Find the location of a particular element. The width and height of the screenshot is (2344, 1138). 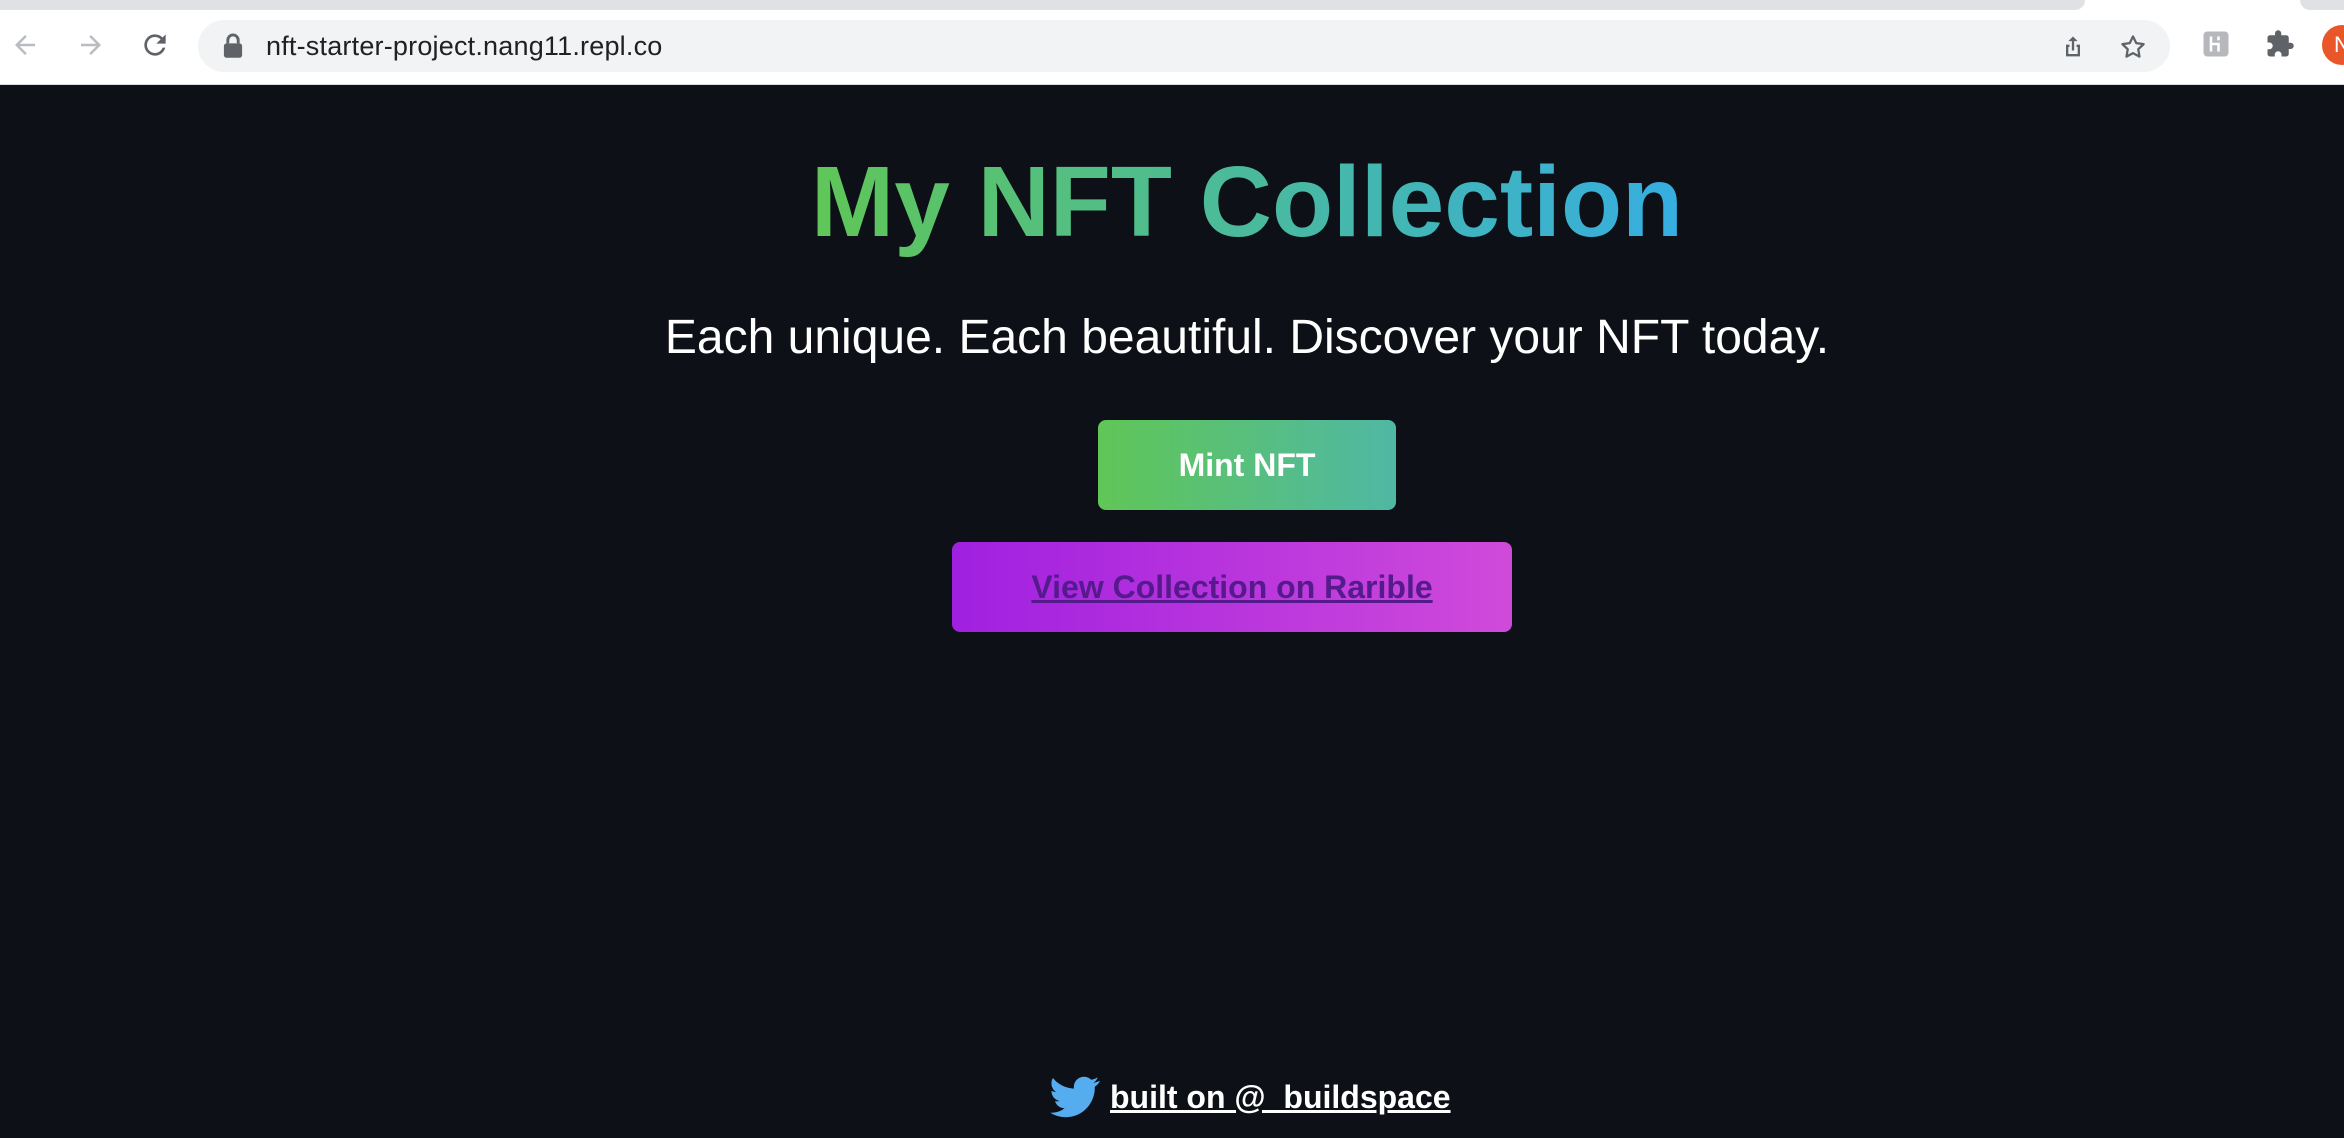

twitter-icon is located at coordinates (1075, 1097).